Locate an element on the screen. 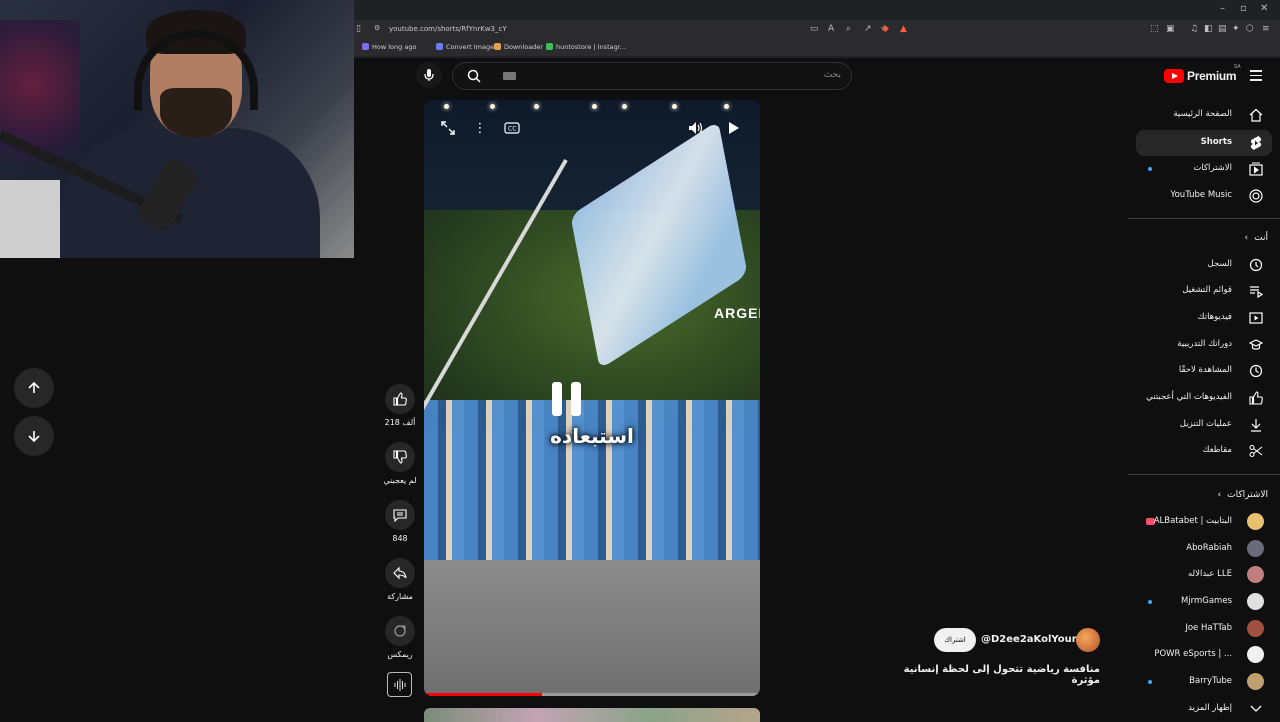 This screenshot has height=722, width=1280. sidebar-item-label: الصفحة الرئيسية is located at coordinates (1202, 114).